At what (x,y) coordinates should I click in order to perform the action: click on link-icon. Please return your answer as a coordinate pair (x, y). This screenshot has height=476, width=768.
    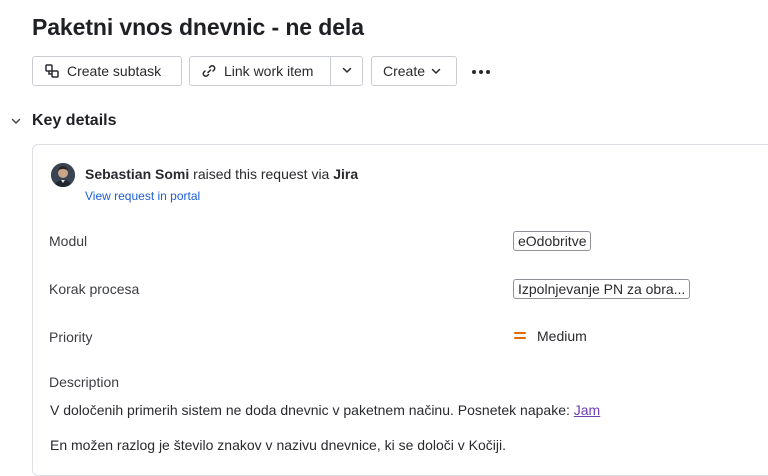
    Looking at the image, I should click on (209, 71).